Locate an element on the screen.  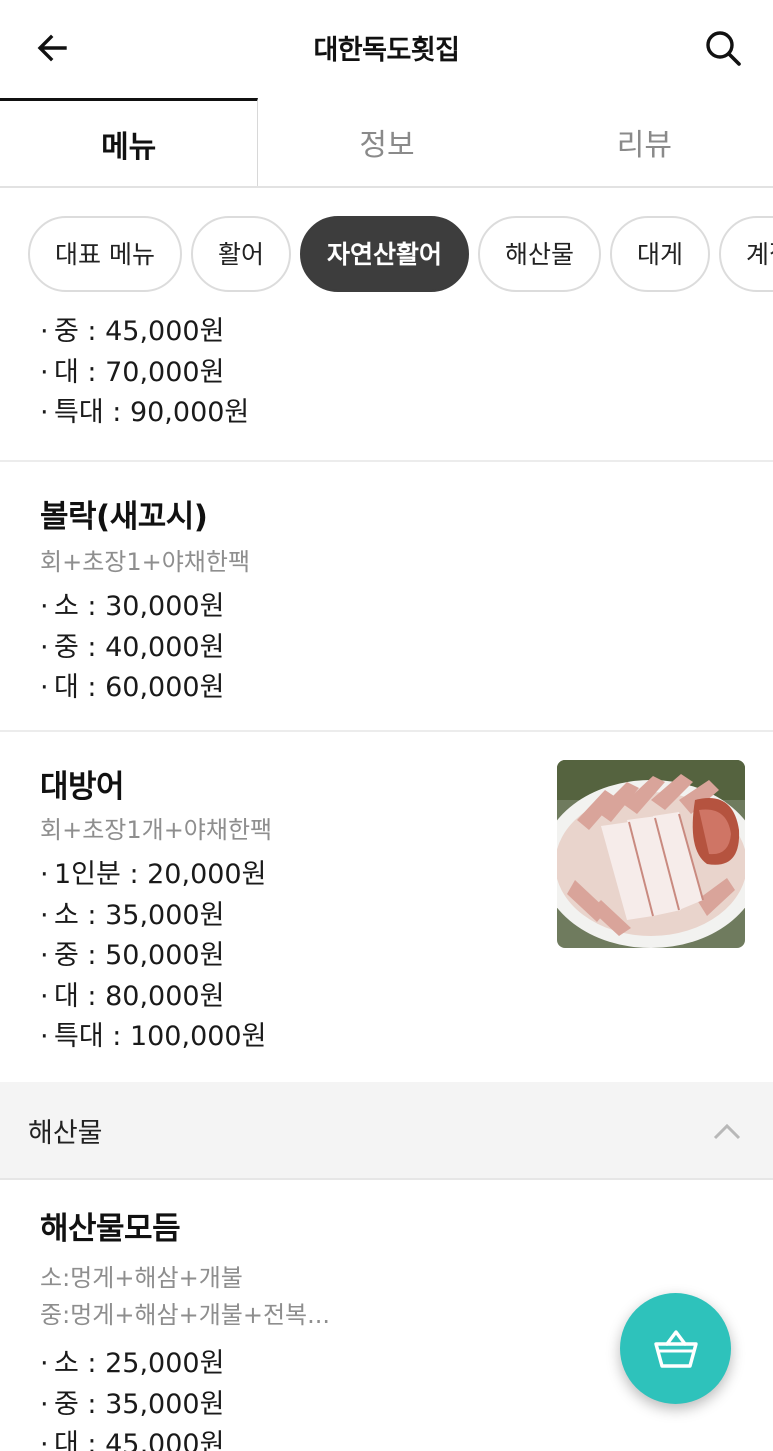
price-row: · 특대 : 100,000원 is located at coordinates (153, 1036).